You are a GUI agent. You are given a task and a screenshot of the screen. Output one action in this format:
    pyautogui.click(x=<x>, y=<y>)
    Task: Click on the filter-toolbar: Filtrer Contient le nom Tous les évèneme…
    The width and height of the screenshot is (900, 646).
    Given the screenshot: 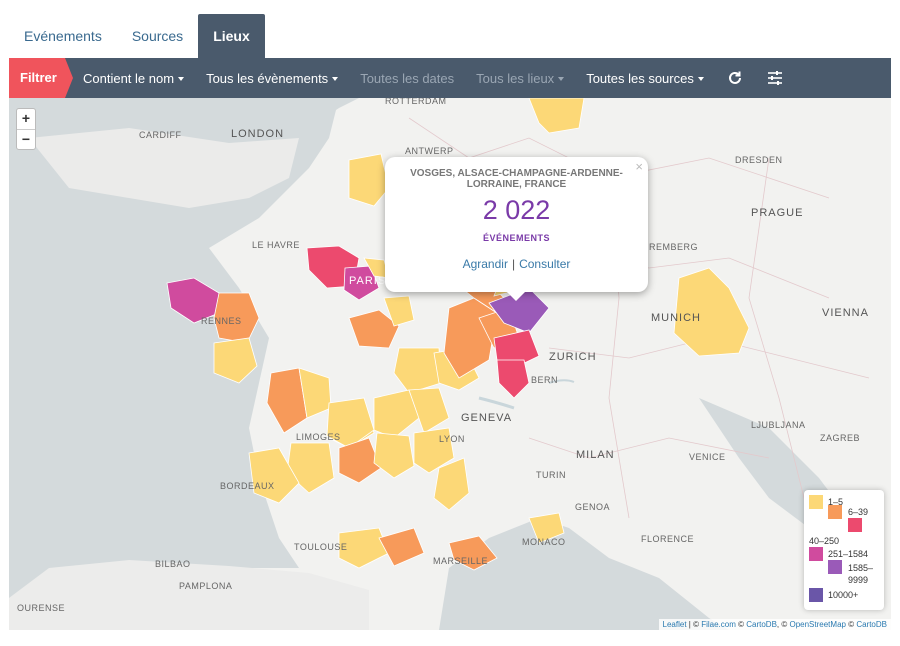 What is the action you would take?
    pyautogui.click(x=450, y=78)
    